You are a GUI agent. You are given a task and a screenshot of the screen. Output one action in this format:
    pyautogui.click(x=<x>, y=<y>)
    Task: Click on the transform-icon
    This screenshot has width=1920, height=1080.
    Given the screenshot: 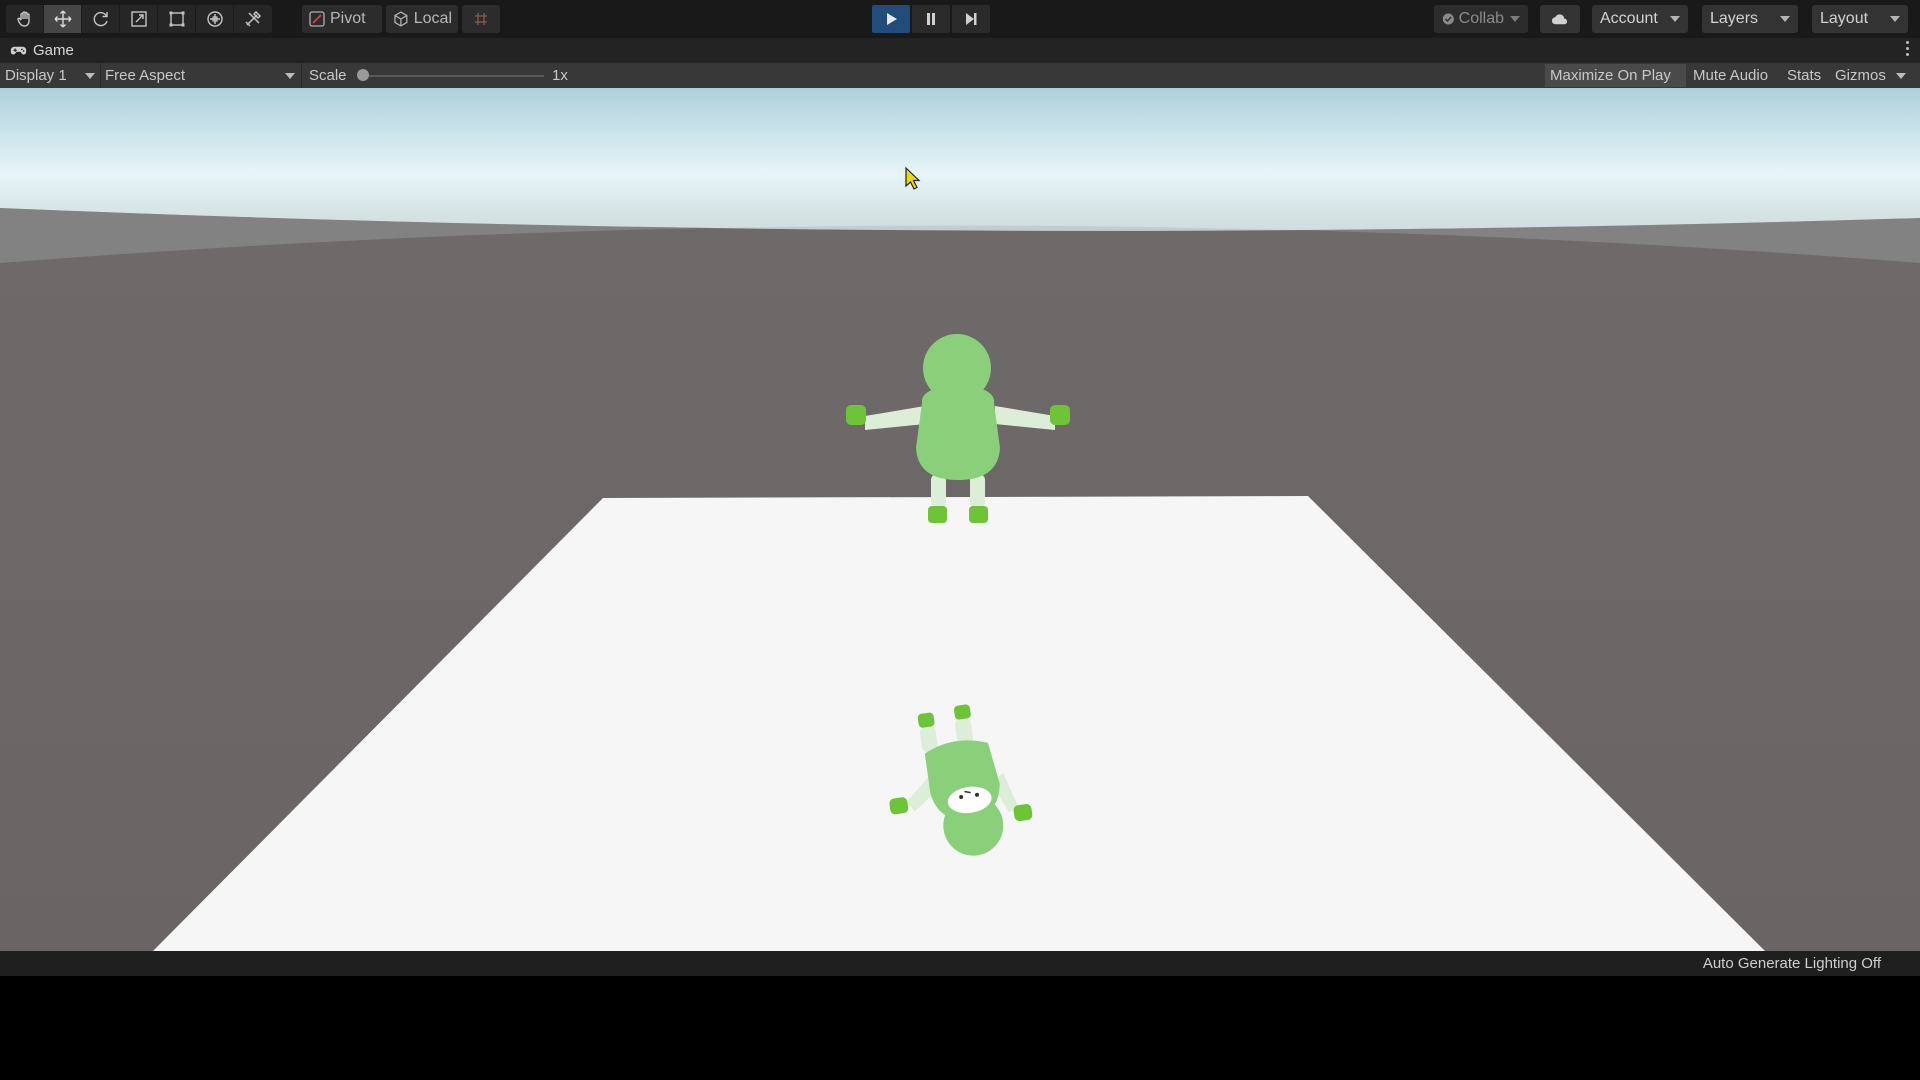 What is the action you would take?
    pyautogui.click(x=214, y=19)
    